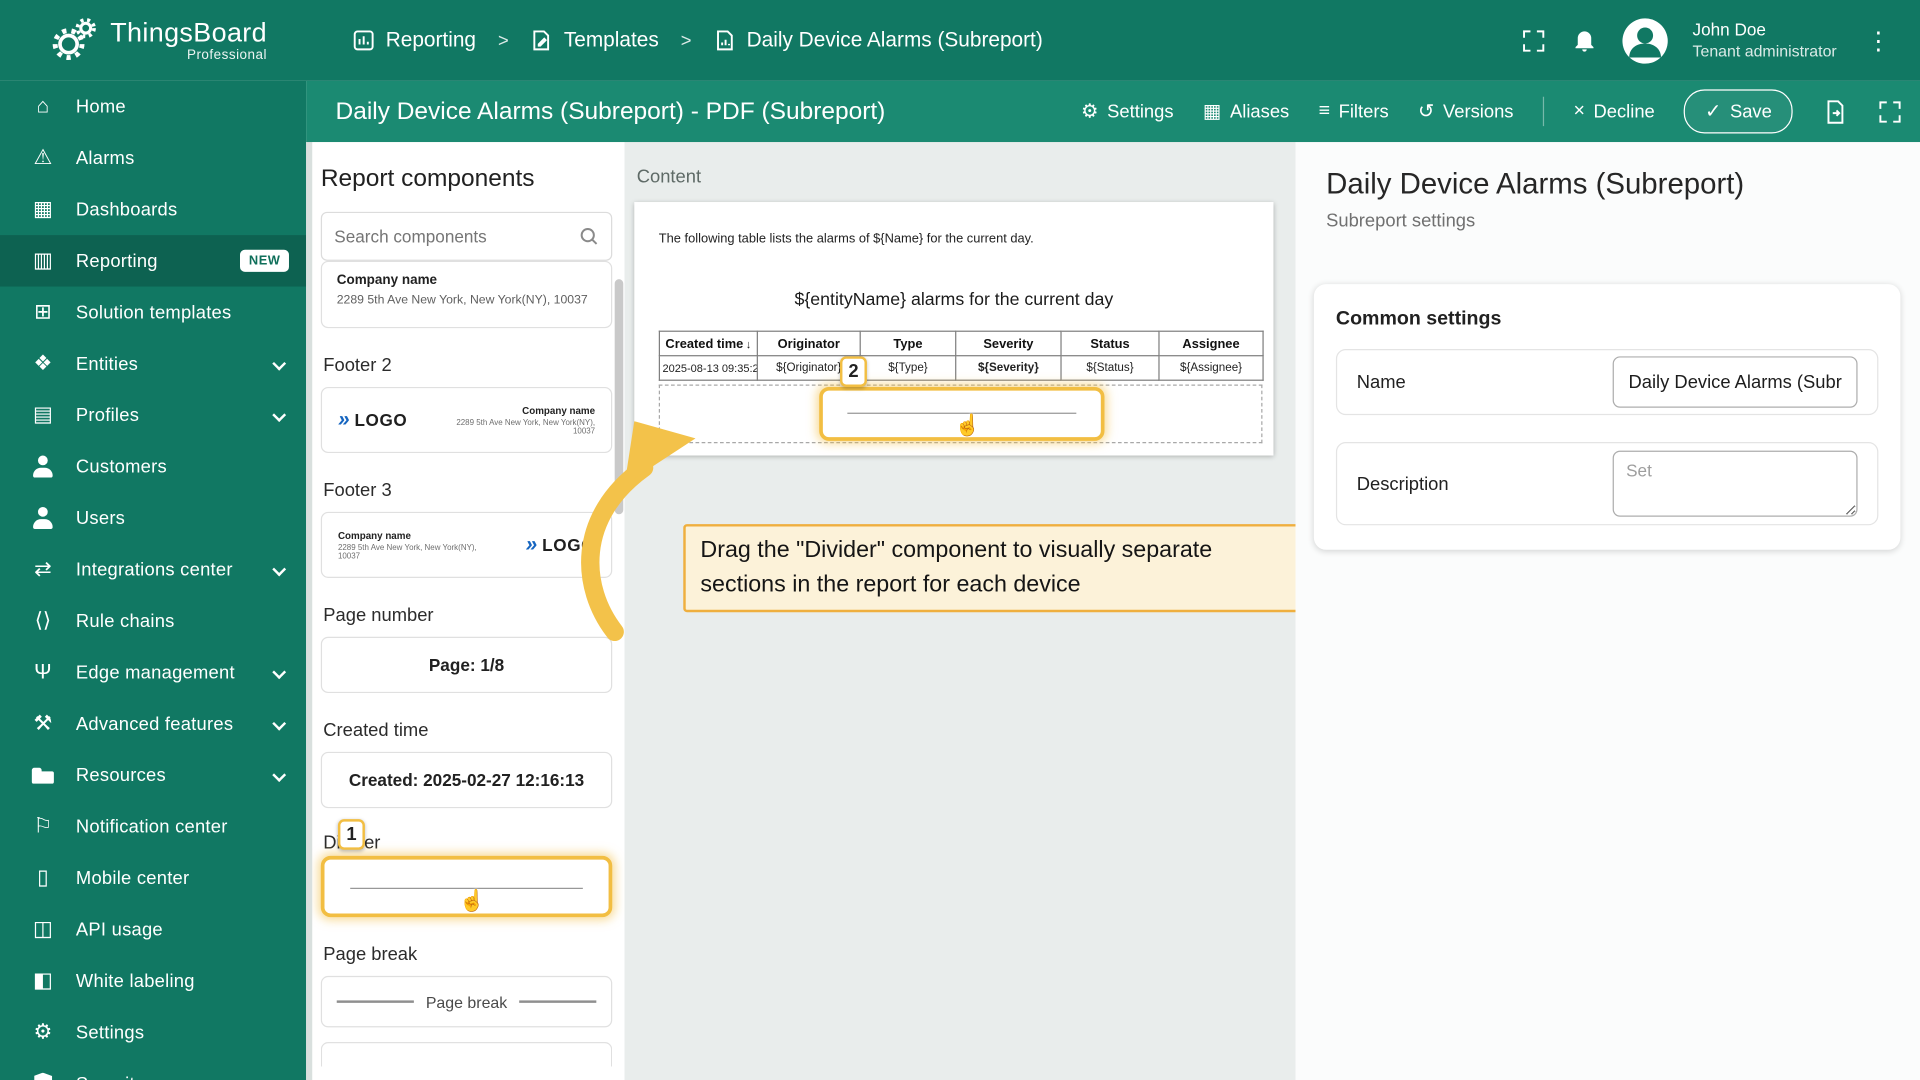  I want to click on sidebar-item-dashboards: ▦ Dashboards, so click(153, 209).